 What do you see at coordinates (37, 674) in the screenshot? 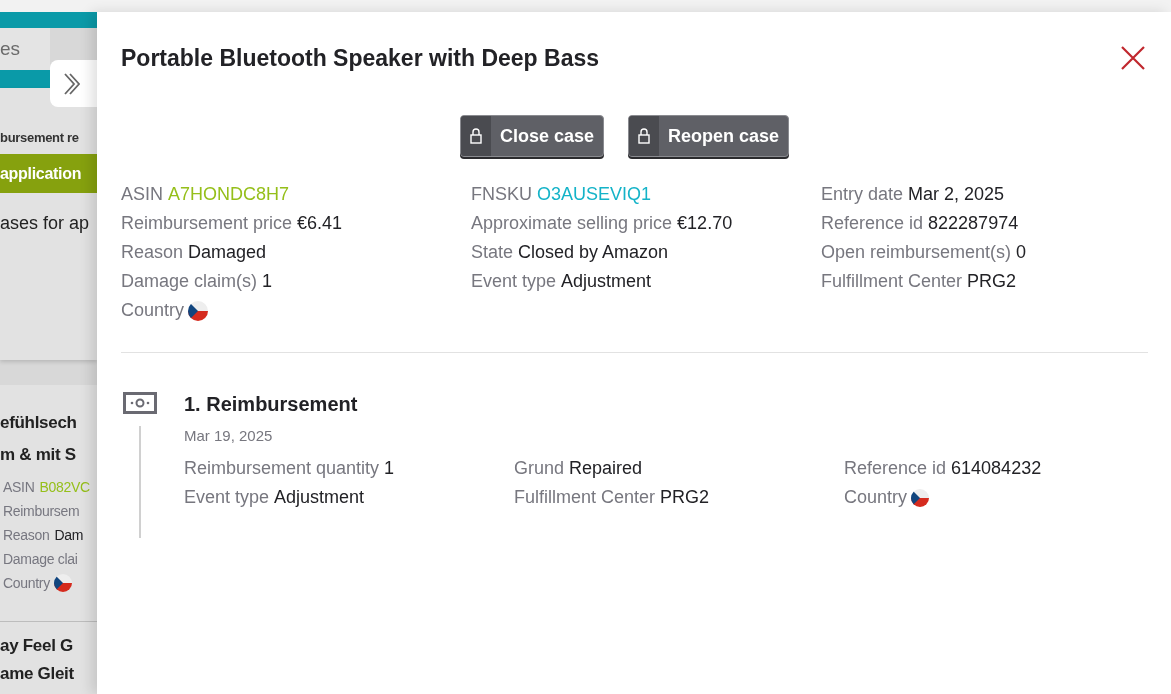
I see `product-title: ame Gleit` at bounding box center [37, 674].